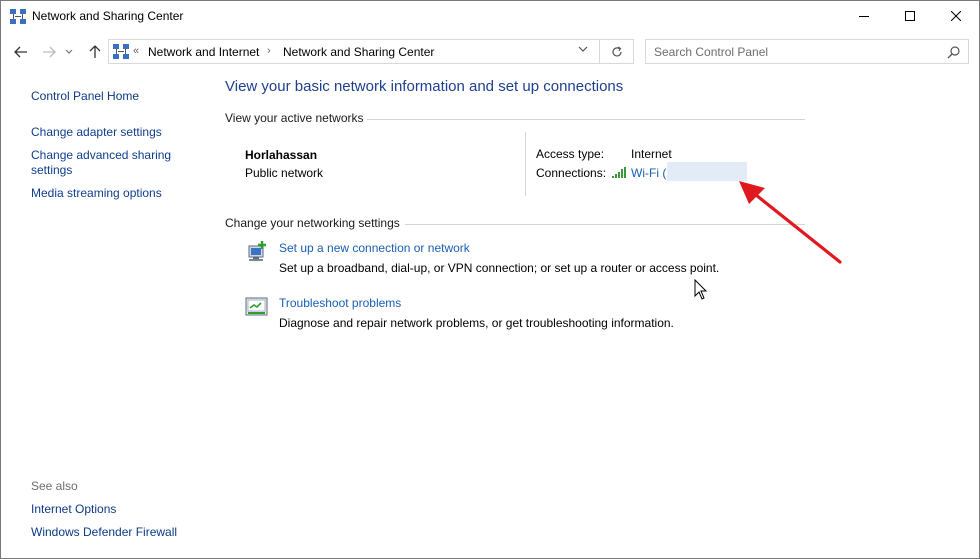  Describe the element at coordinates (106, 163) in the screenshot. I see `change-advanced-sharing-settings-link: Change advanced sharing settings` at that location.